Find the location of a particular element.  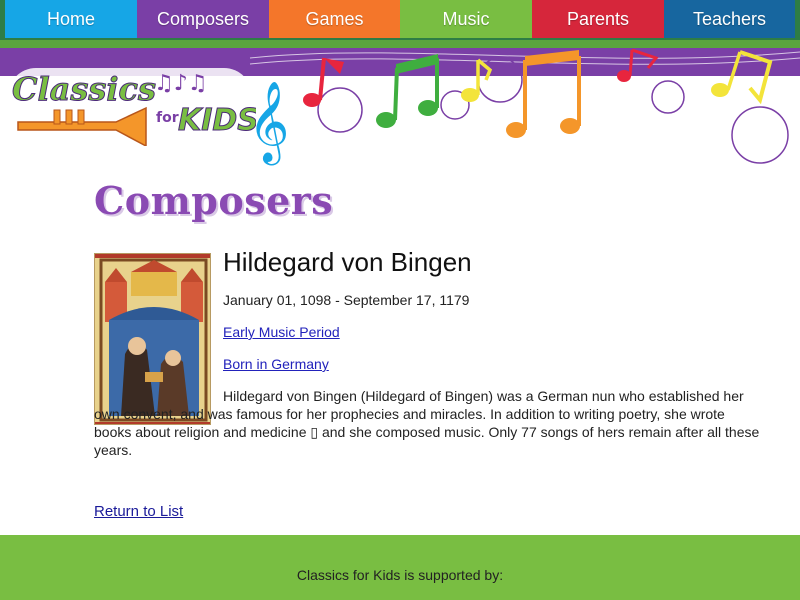

composer-dates: January 01, 1098 - September 17, 1179 is located at coordinates (346, 300).